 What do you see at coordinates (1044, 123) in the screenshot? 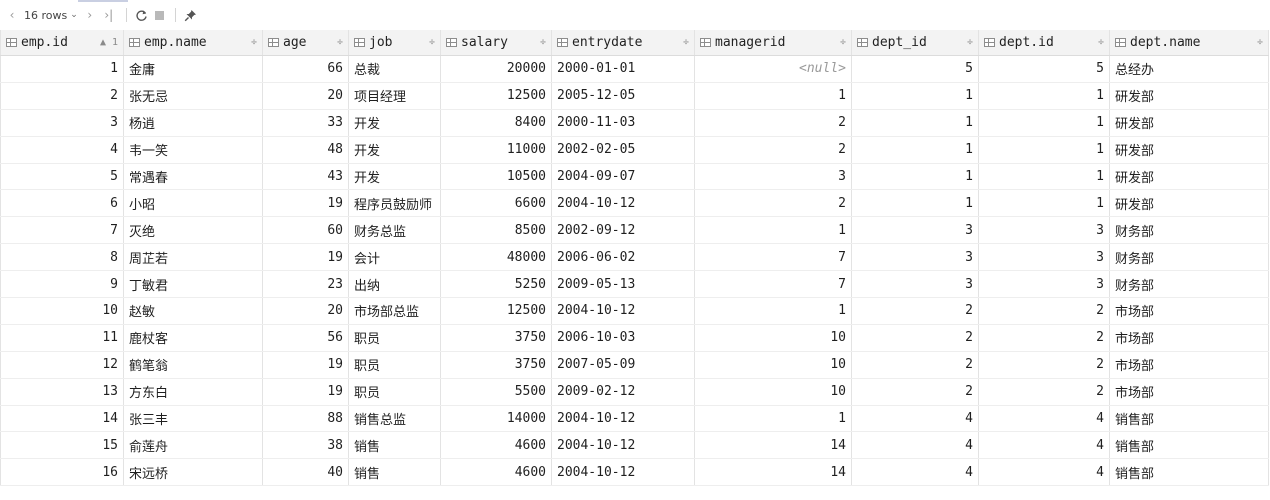
I see `cell-dept-dot-id: 1` at bounding box center [1044, 123].